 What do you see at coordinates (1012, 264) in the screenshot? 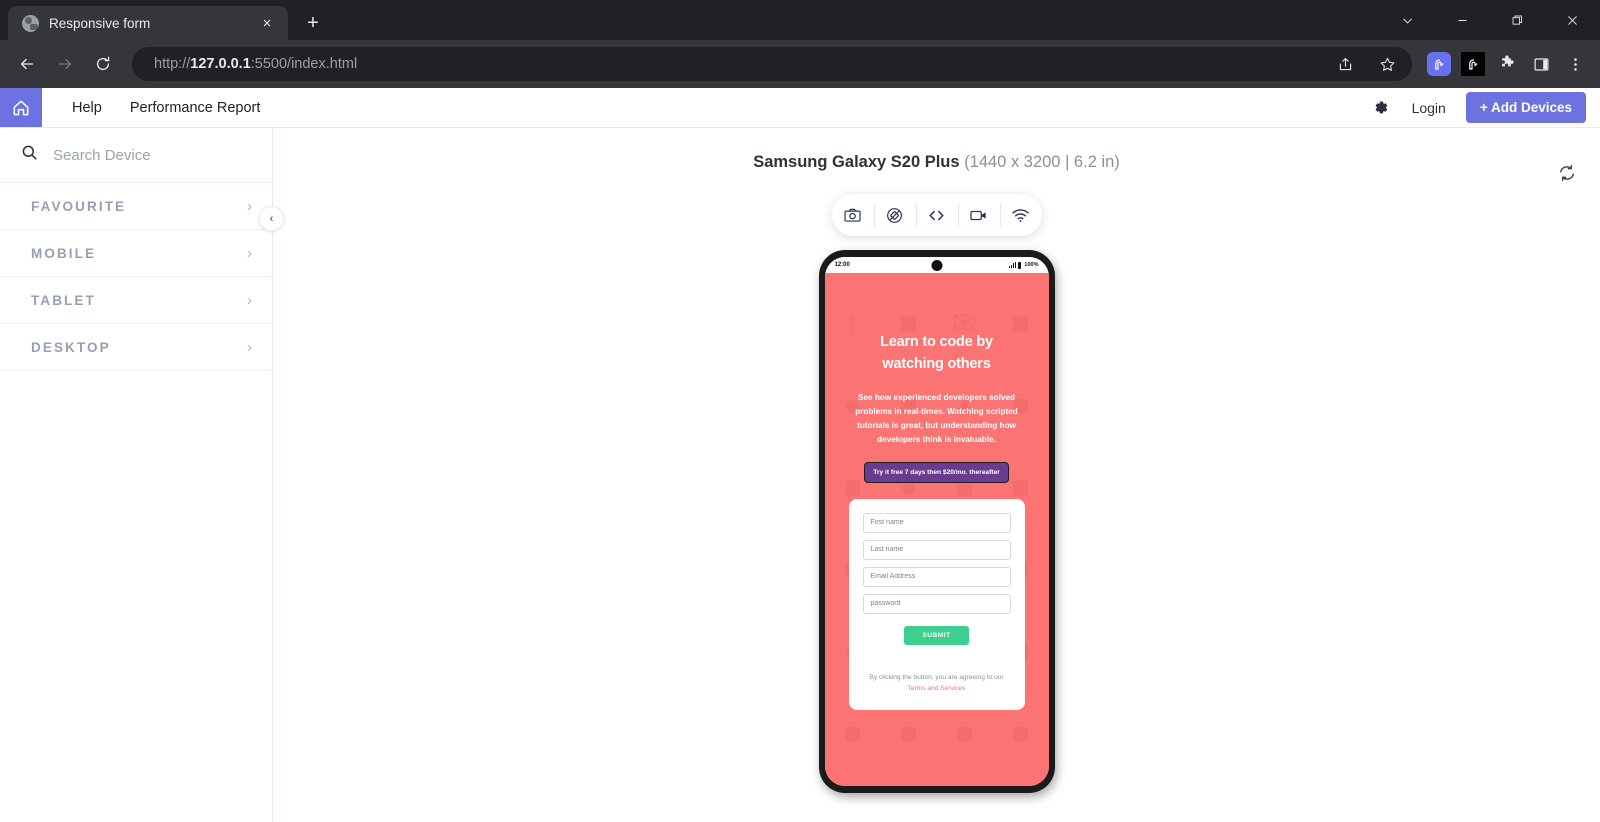
I see `signal-icon` at bounding box center [1012, 264].